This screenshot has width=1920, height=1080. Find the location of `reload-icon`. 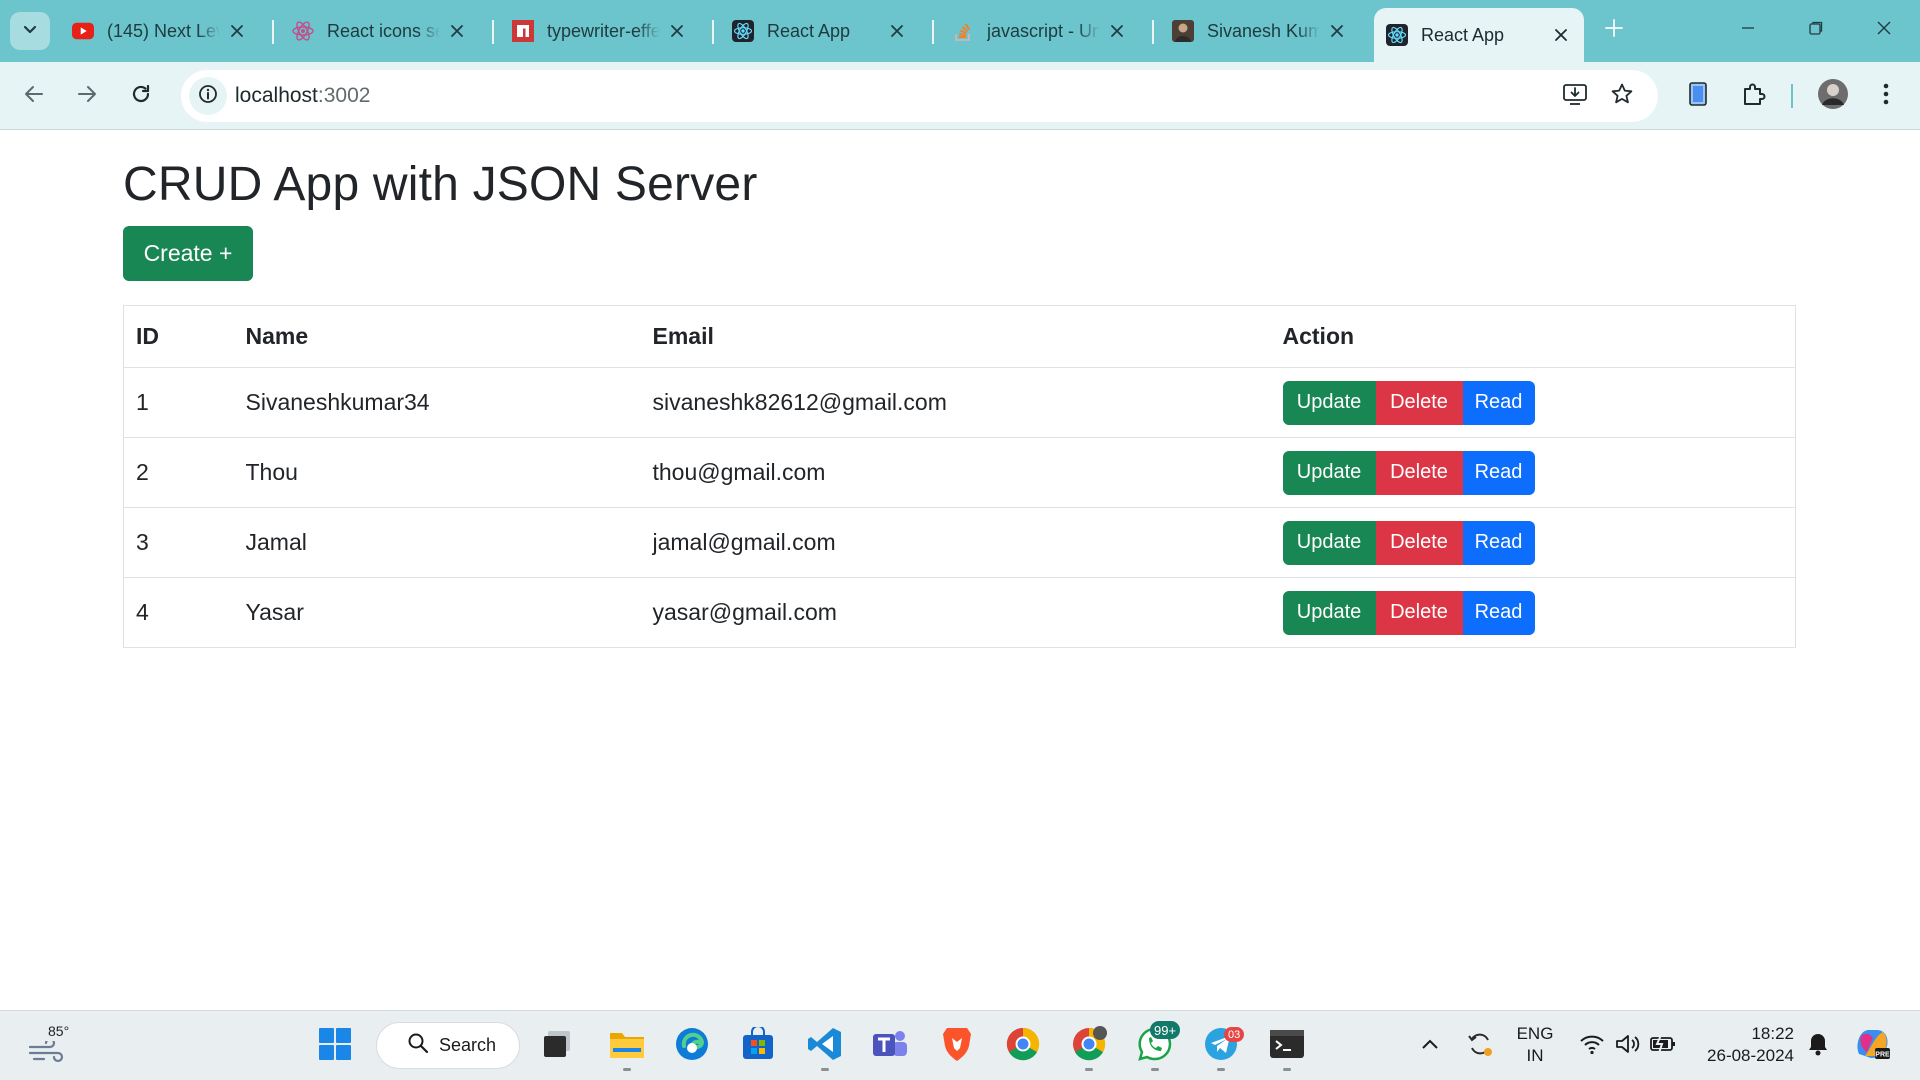

reload-icon is located at coordinates (141, 96).